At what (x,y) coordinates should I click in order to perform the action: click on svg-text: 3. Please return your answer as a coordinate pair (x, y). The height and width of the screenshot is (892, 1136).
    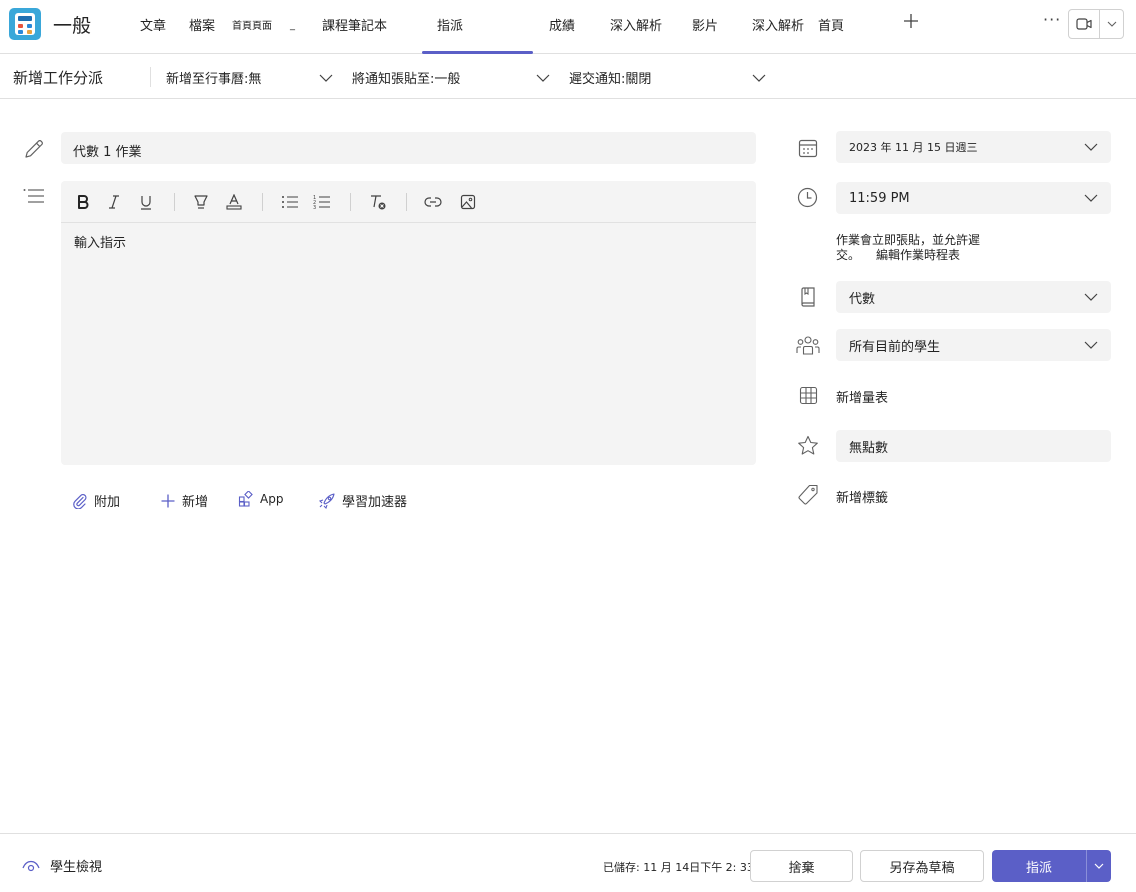
    Looking at the image, I should click on (314, 207).